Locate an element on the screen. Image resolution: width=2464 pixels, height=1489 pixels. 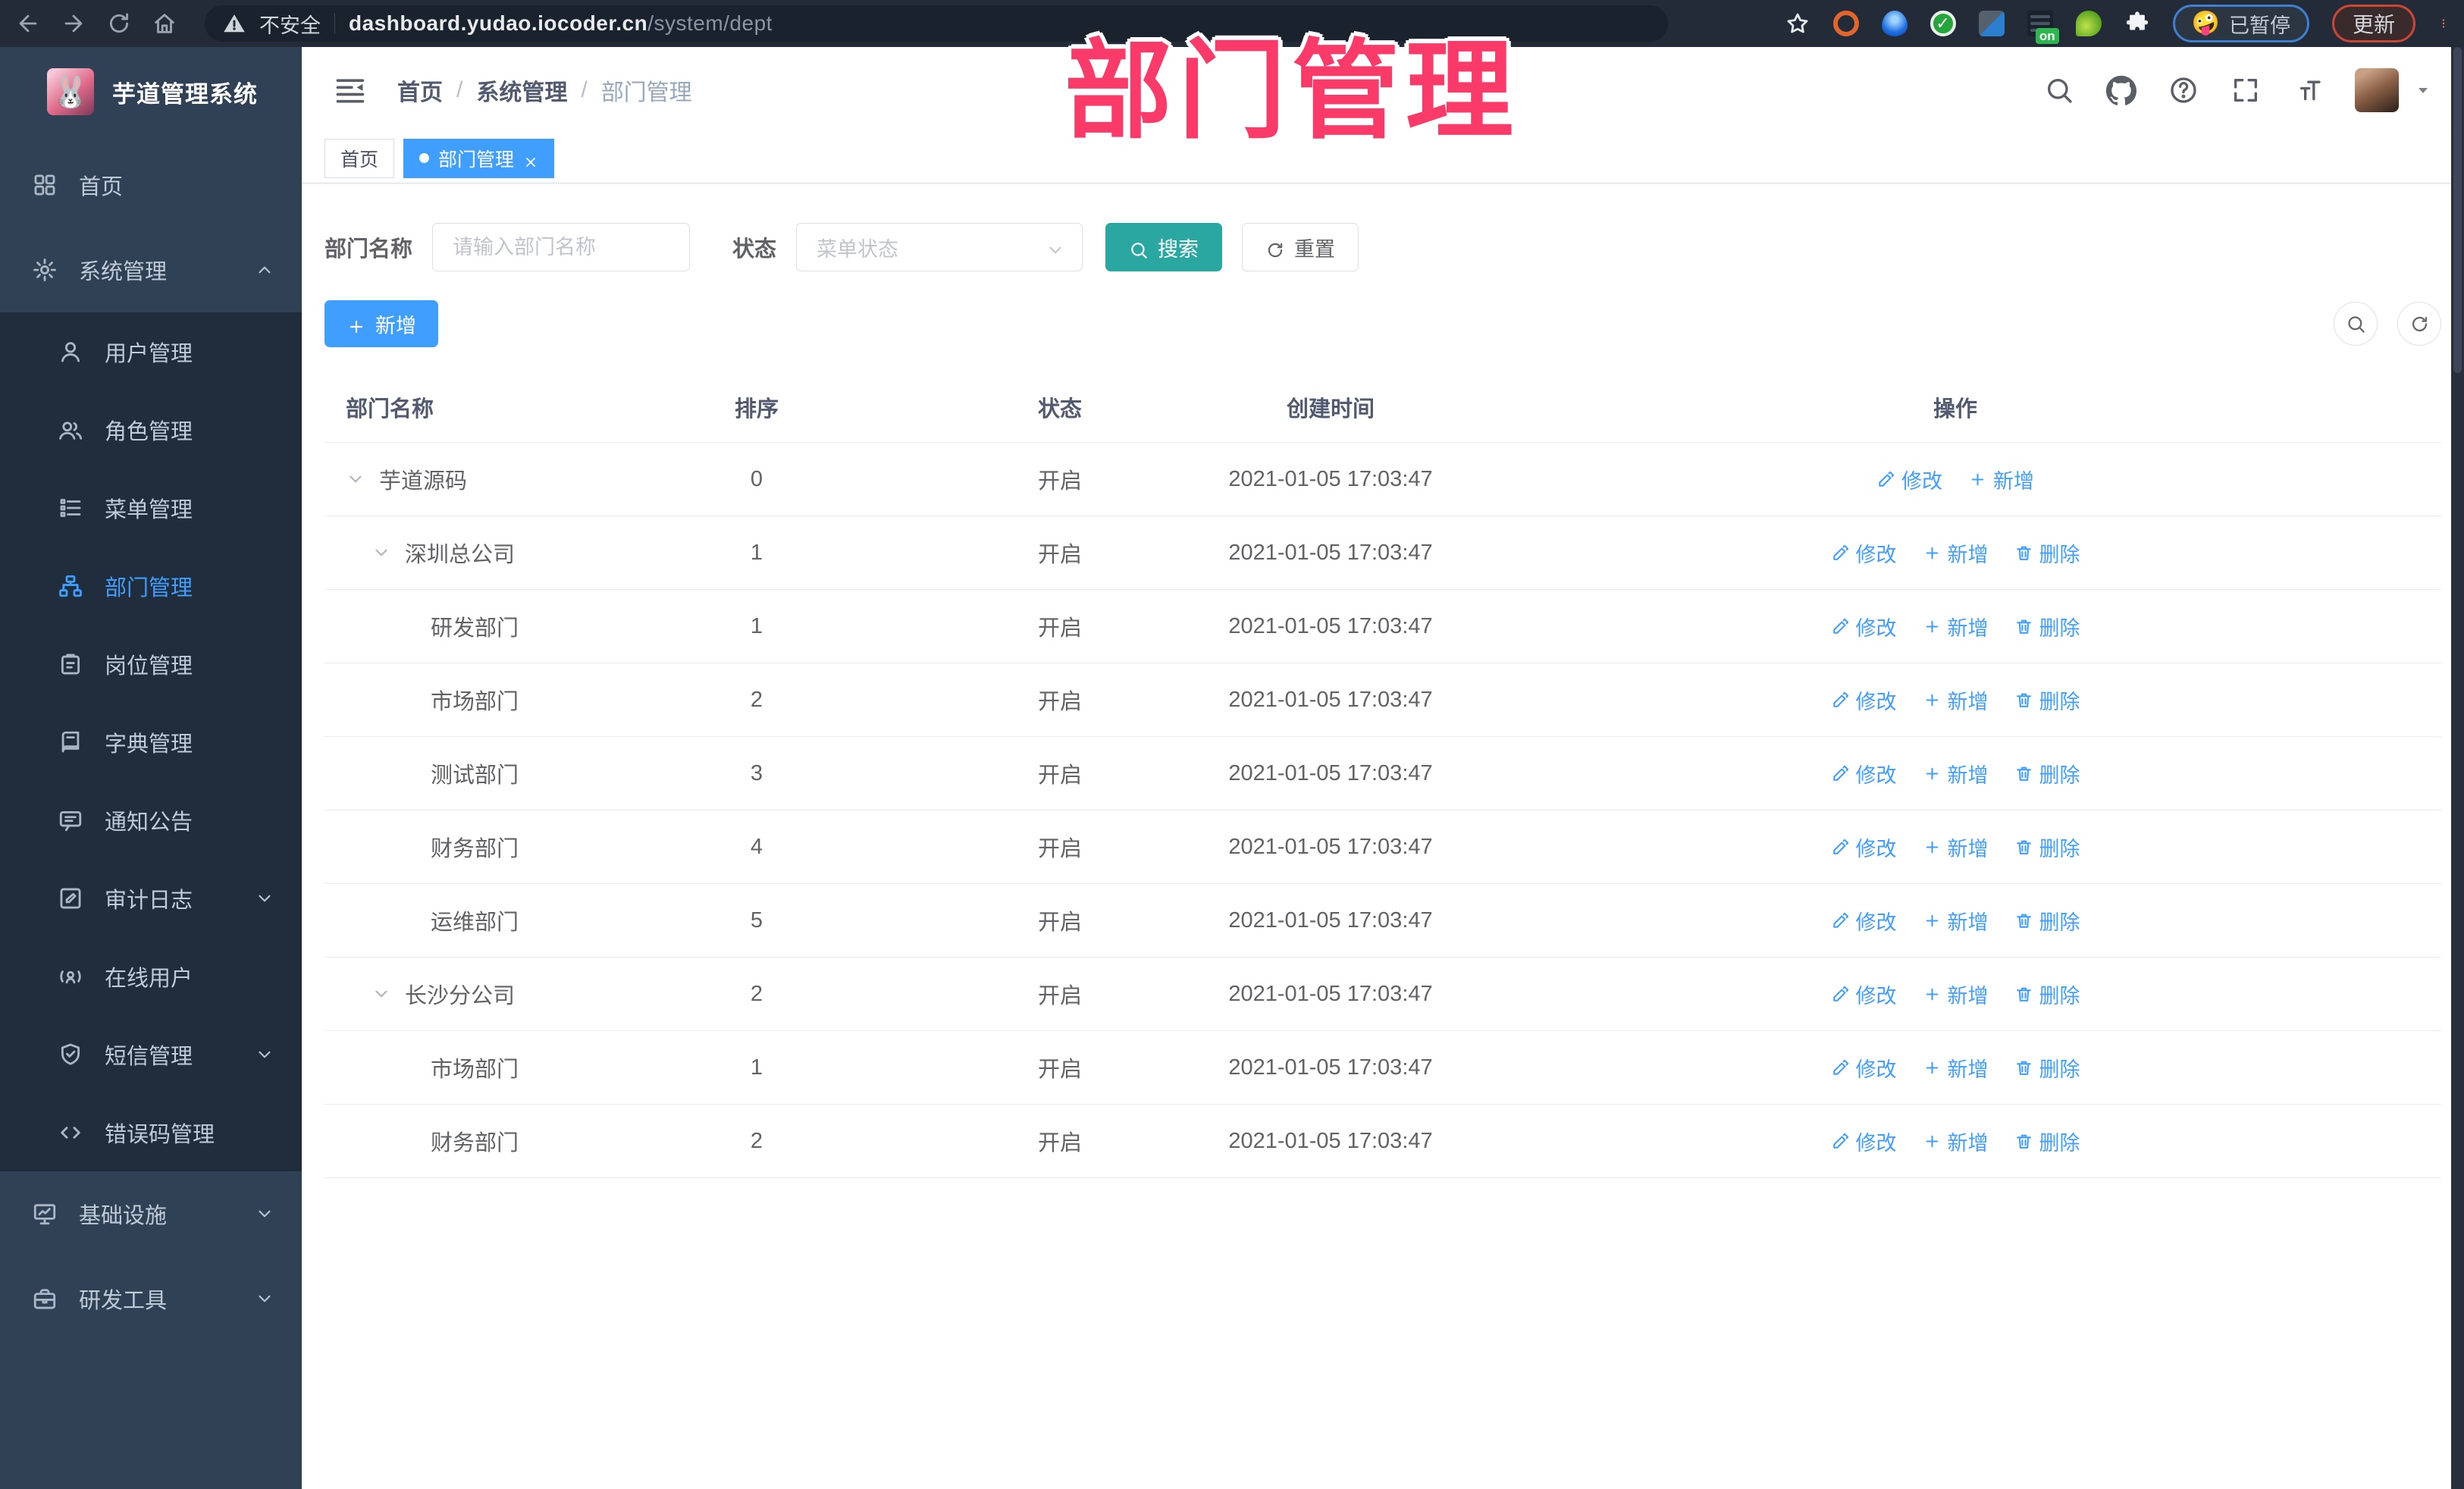
tab-close-icon is located at coordinates (530, 159).